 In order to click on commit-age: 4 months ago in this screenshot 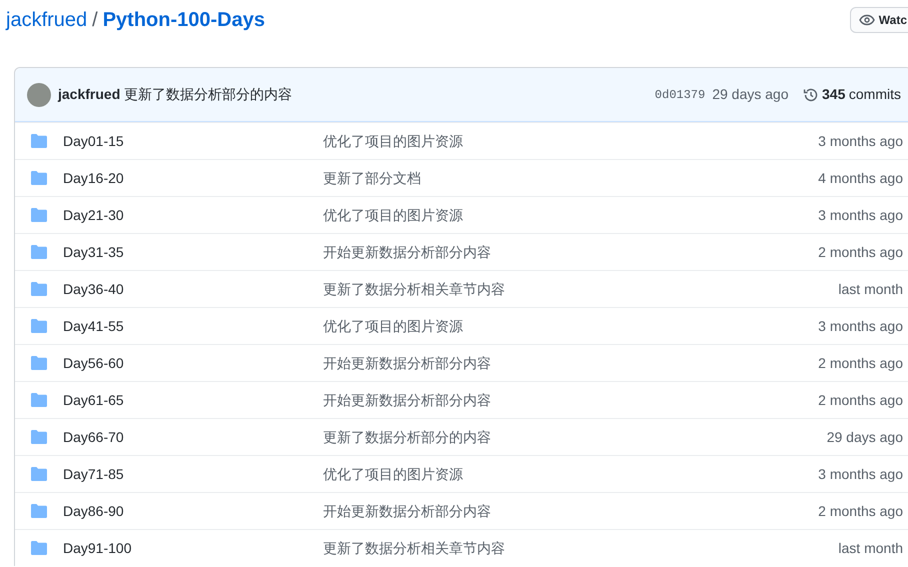, I will do `click(860, 178)`.